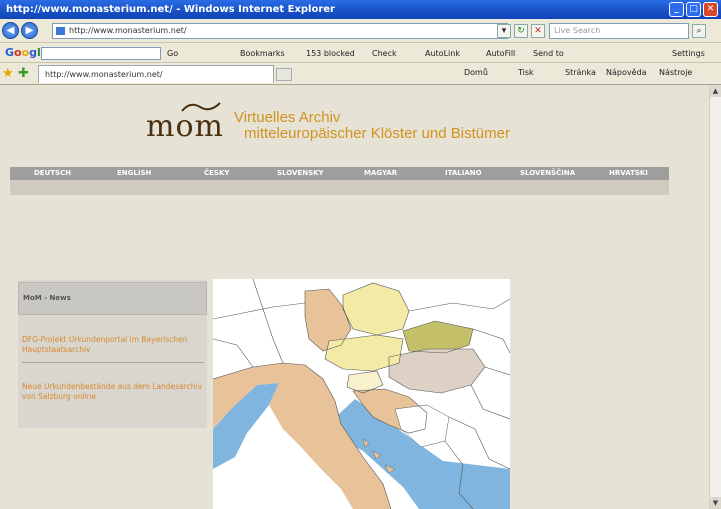 The image size is (721, 509). I want to click on help-button: Nápověda, so click(626, 72).